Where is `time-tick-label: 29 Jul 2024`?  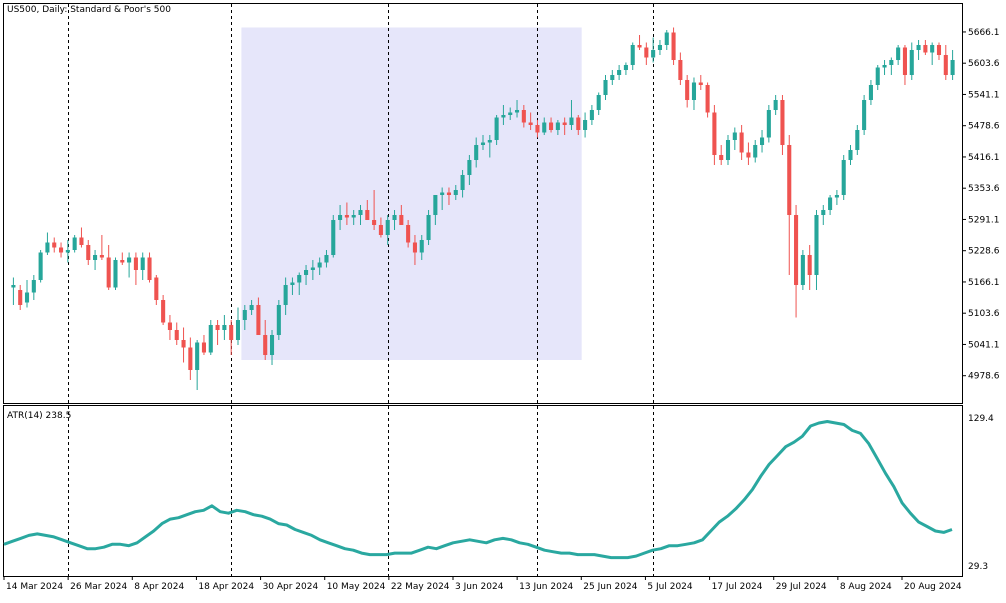
time-tick-label: 29 Jul 2024 is located at coordinates (801, 587).